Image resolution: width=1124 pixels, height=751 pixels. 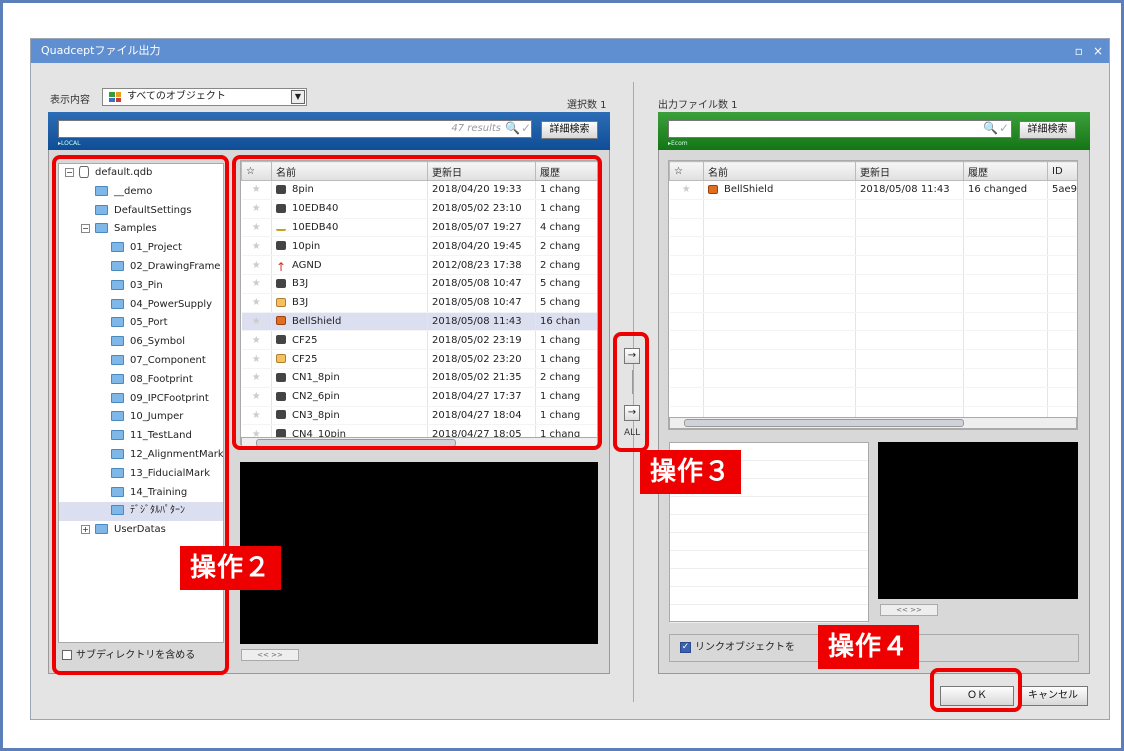 What do you see at coordinates (779, 190) in the screenshot?
I see `name-cell: BellShield` at bounding box center [779, 190].